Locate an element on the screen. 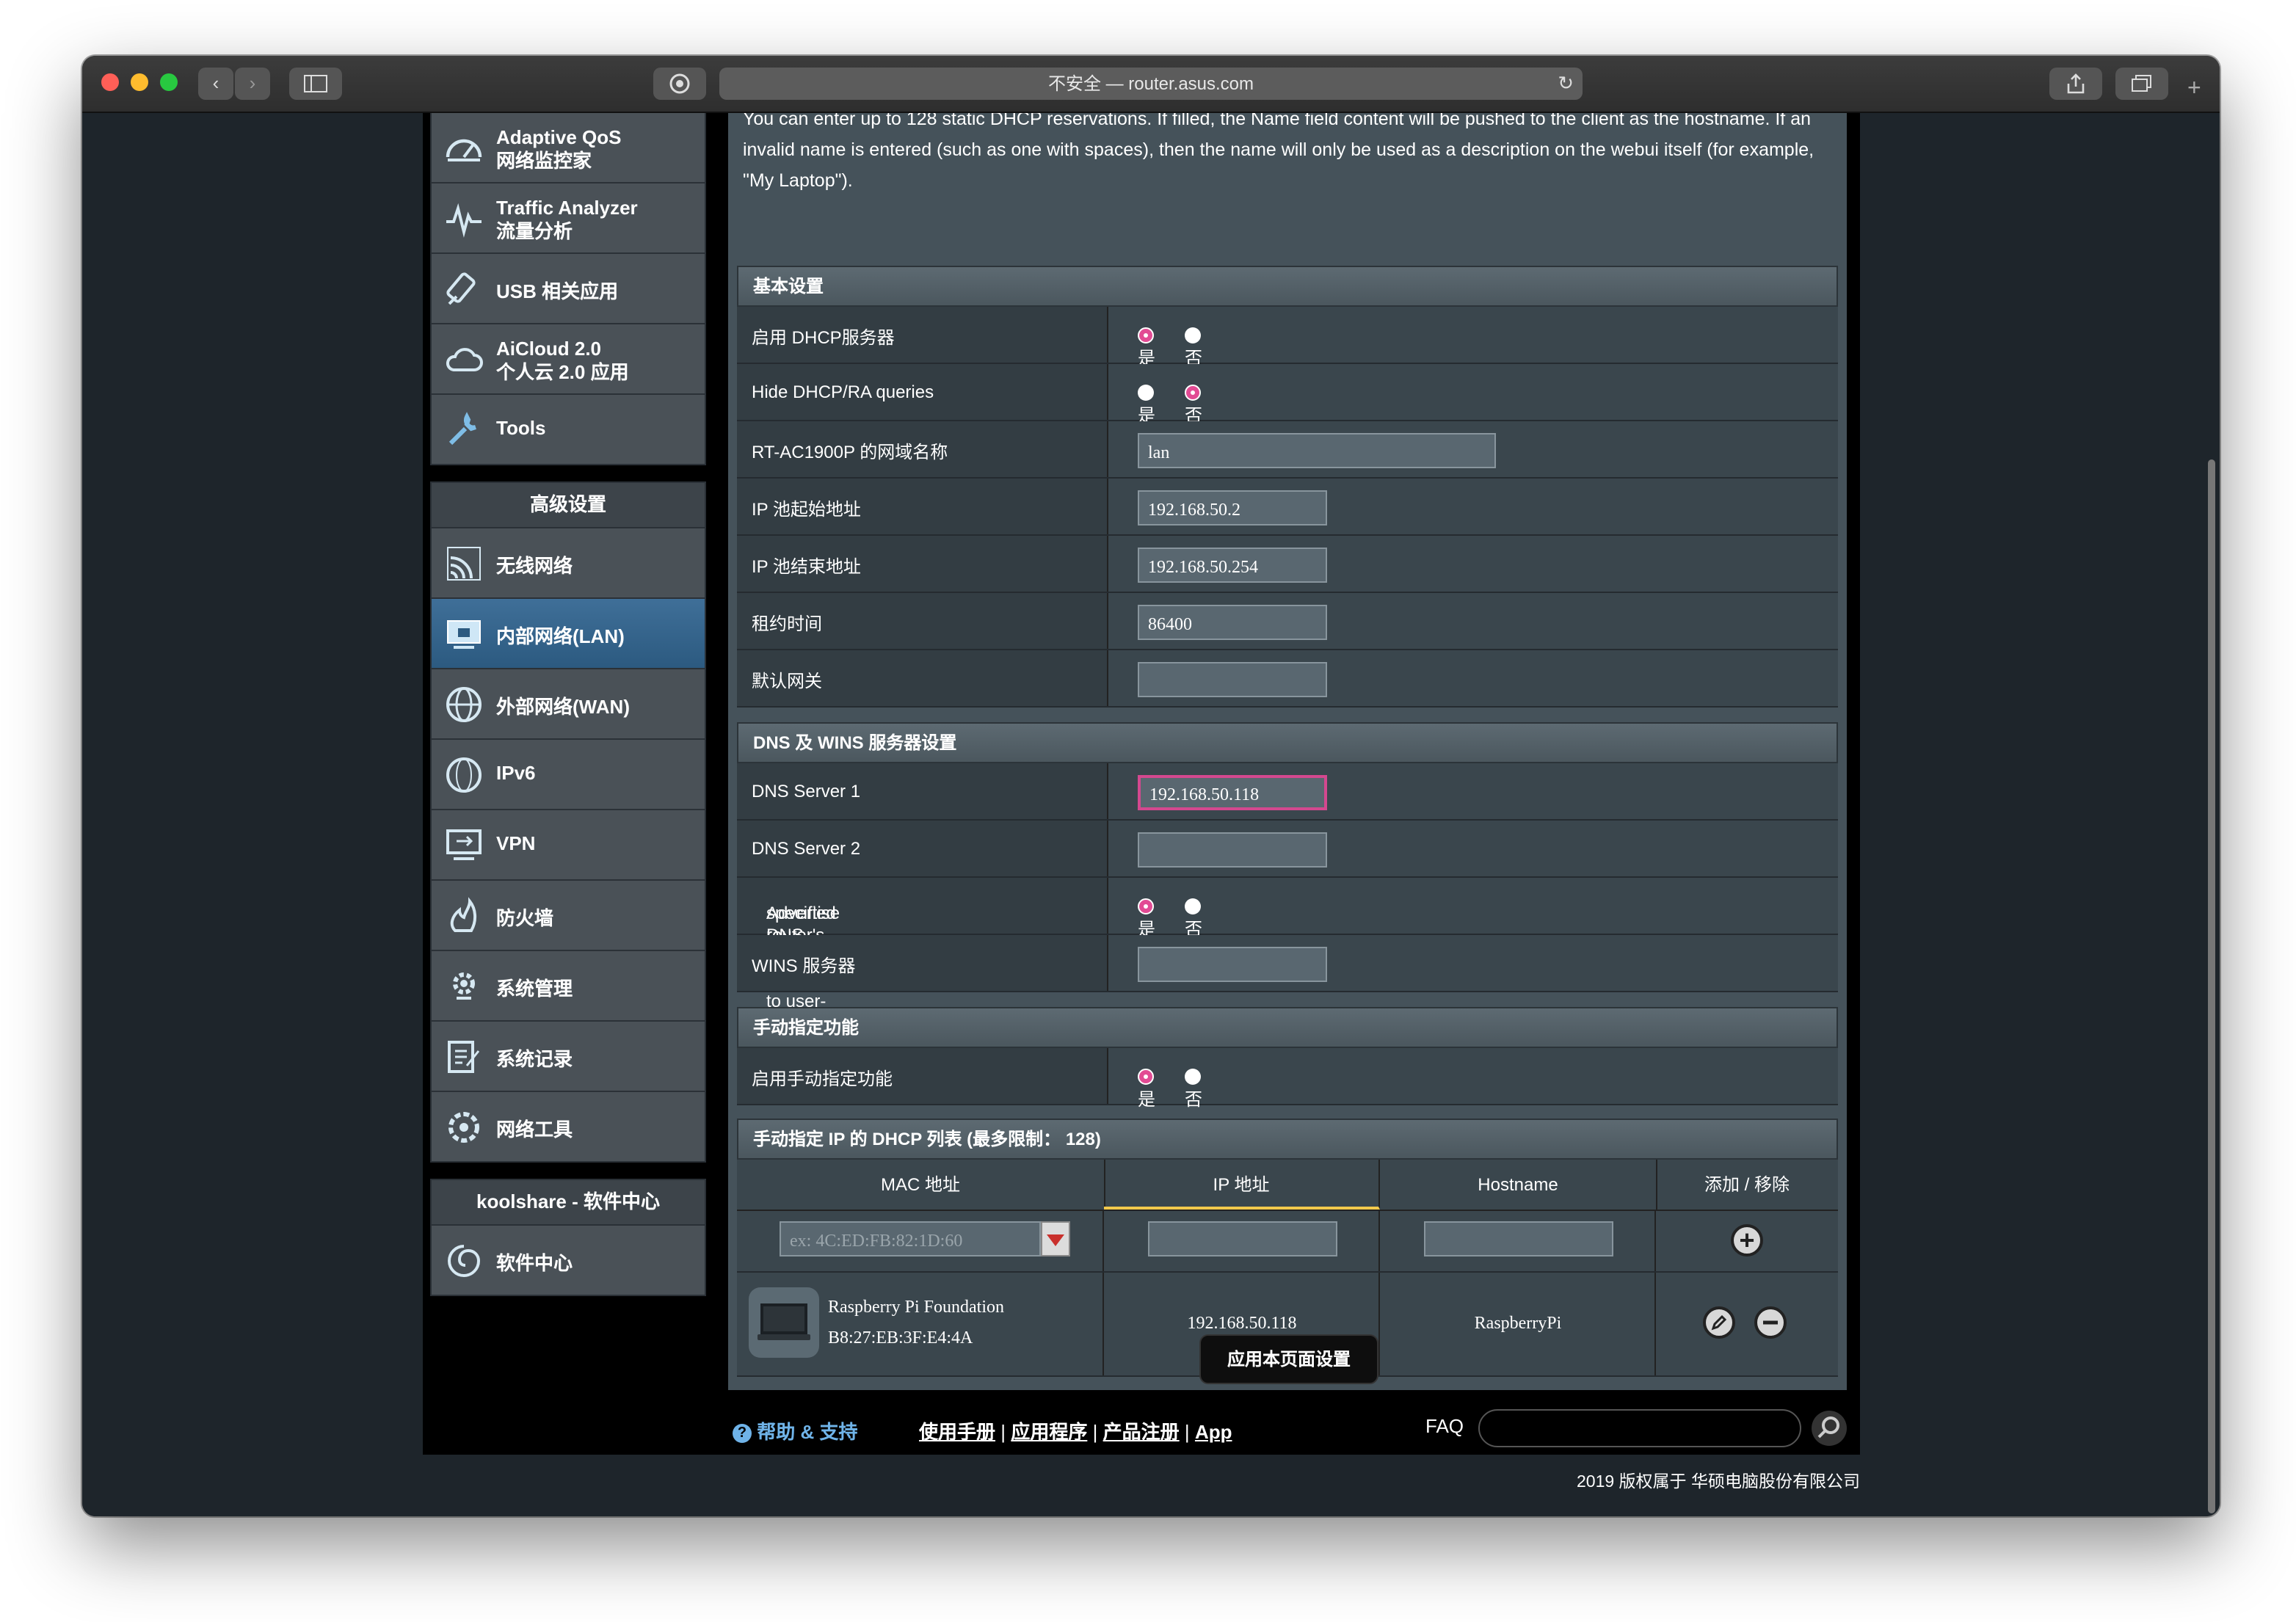  sidebar-item-vpn: VPN is located at coordinates (568, 845).